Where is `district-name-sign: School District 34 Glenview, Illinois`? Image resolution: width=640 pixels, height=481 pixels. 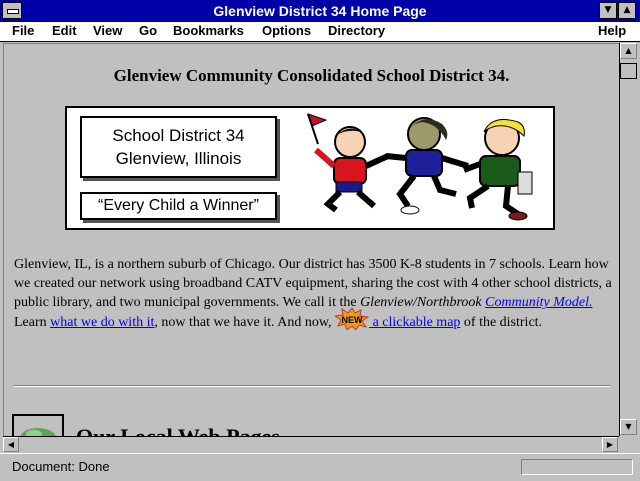 district-name-sign: School District 34 Glenview, Illinois is located at coordinates (178, 147).